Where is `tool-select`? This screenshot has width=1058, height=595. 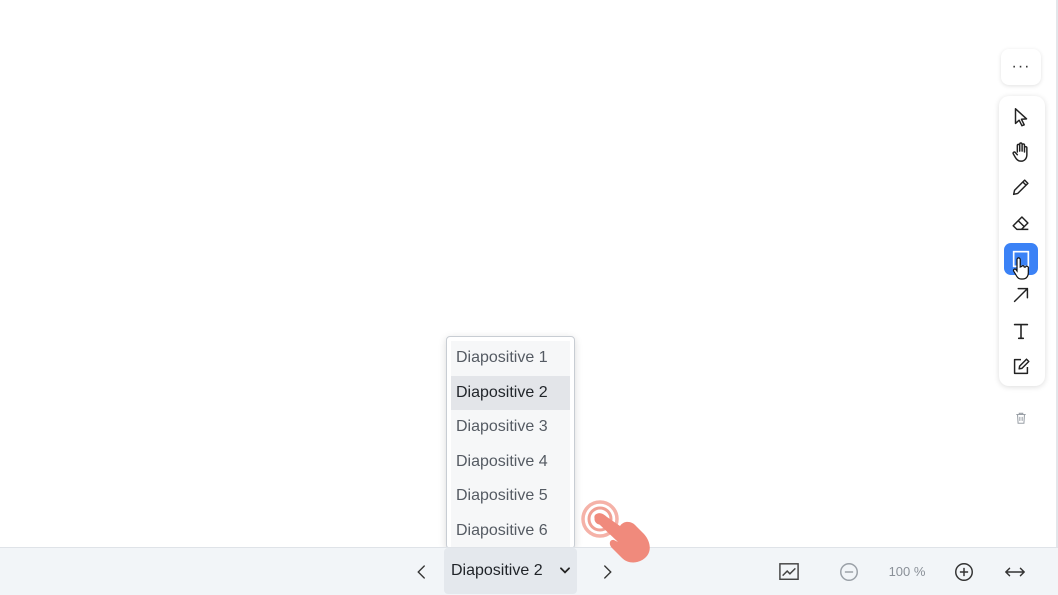 tool-select is located at coordinates (1021, 117).